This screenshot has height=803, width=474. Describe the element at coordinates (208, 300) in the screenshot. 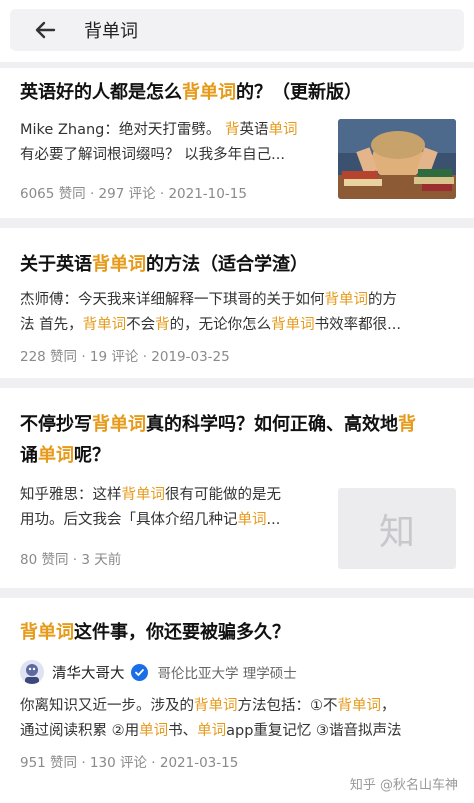

I see `result-excerpt-line: 杰师傅：今天我来详细解释一下琪哥的关于如何背单词的方` at that location.